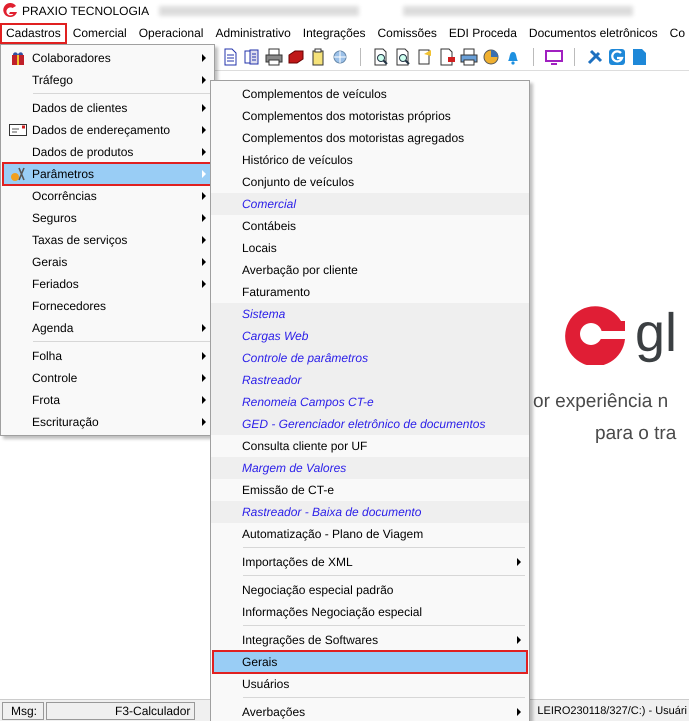  What do you see at coordinates (370, 116) in the screenshot?
I see `menu-item: Complementos dos motoristas próprios` at bounding box center [370, 116].